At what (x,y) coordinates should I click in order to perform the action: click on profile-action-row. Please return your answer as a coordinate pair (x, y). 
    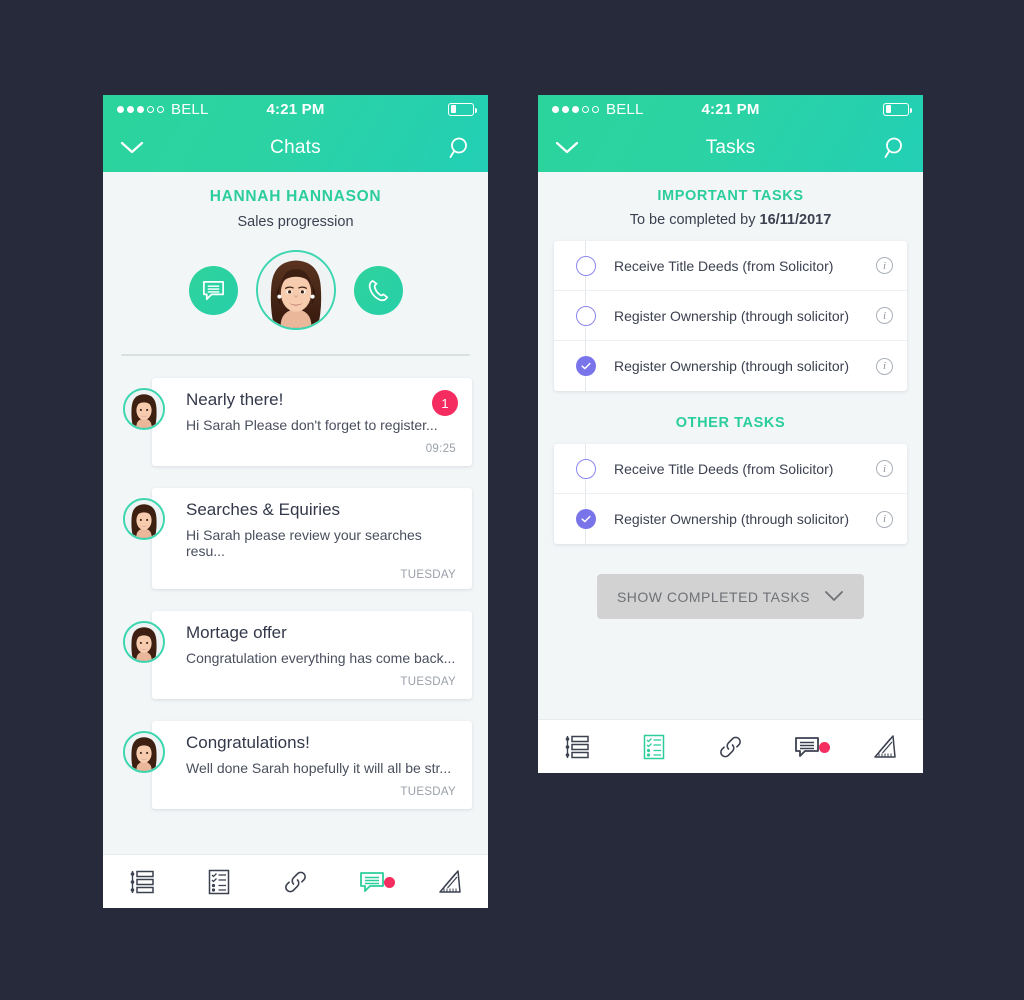
    Looking at the image, I should click on (295, 290).